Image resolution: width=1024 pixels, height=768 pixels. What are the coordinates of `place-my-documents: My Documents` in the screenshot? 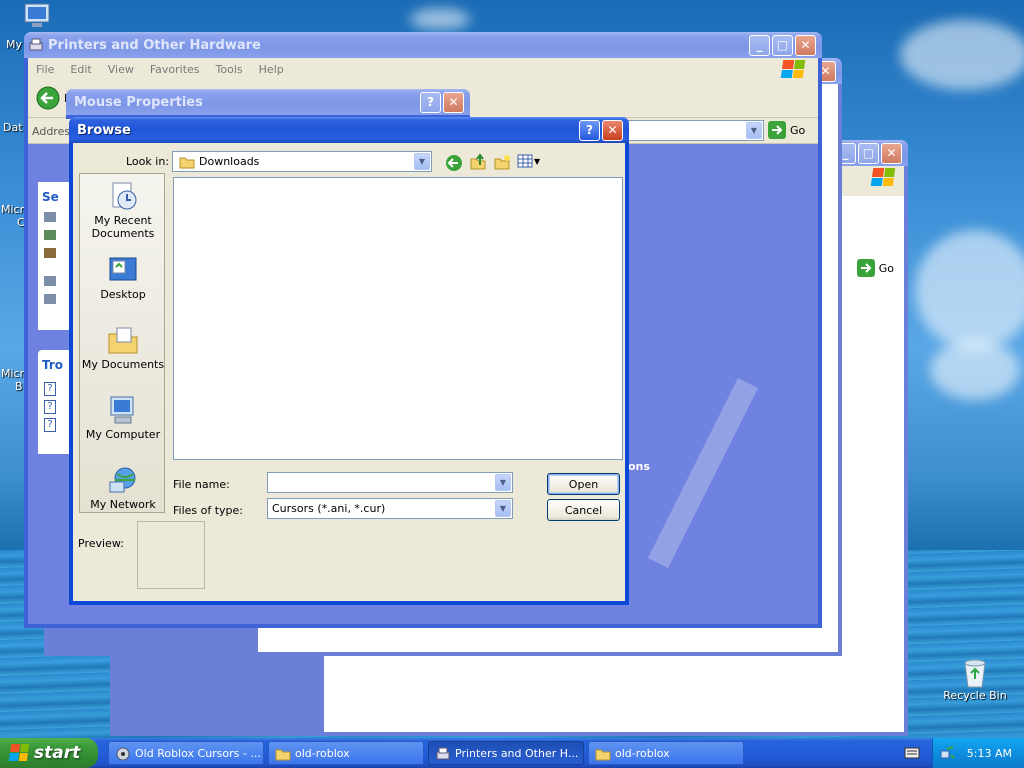 It's located at (123, 347).